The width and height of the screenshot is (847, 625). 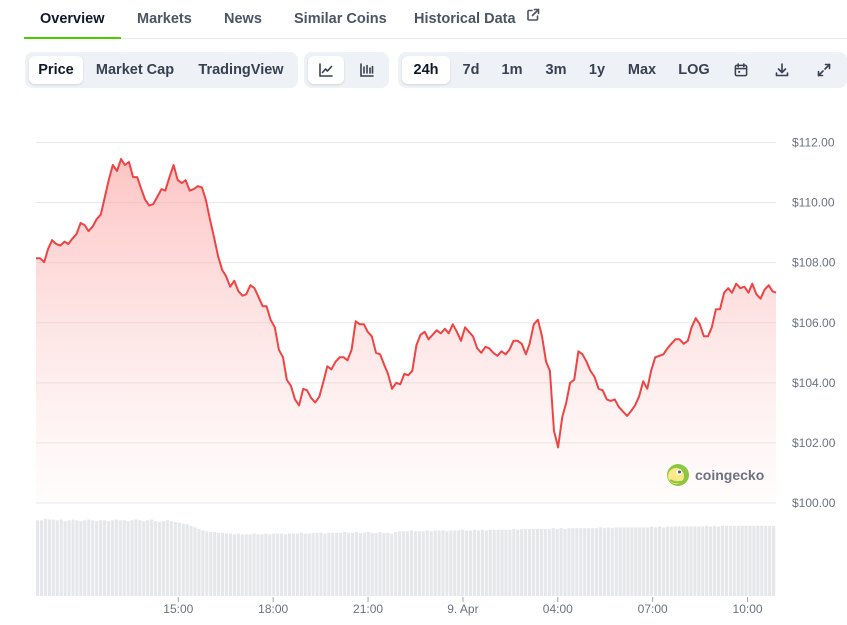 I want to click on x-tick-label: 9. Apr, so click(x=462, y=609).